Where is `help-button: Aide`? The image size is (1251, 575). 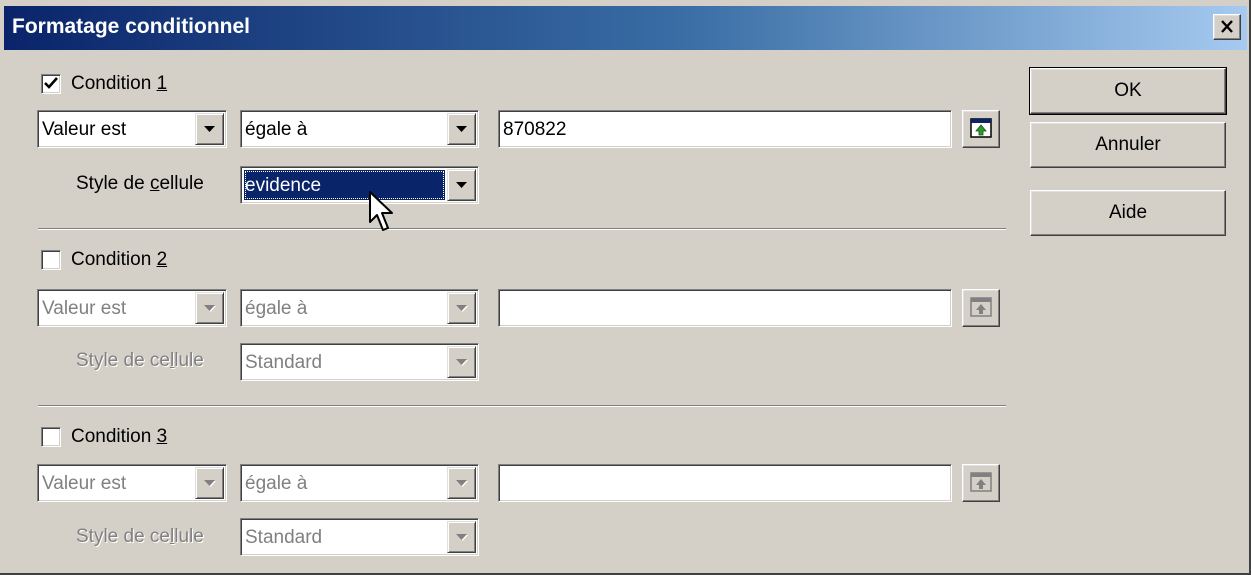 help-button: Aide is located at coordinates (1128, 213).